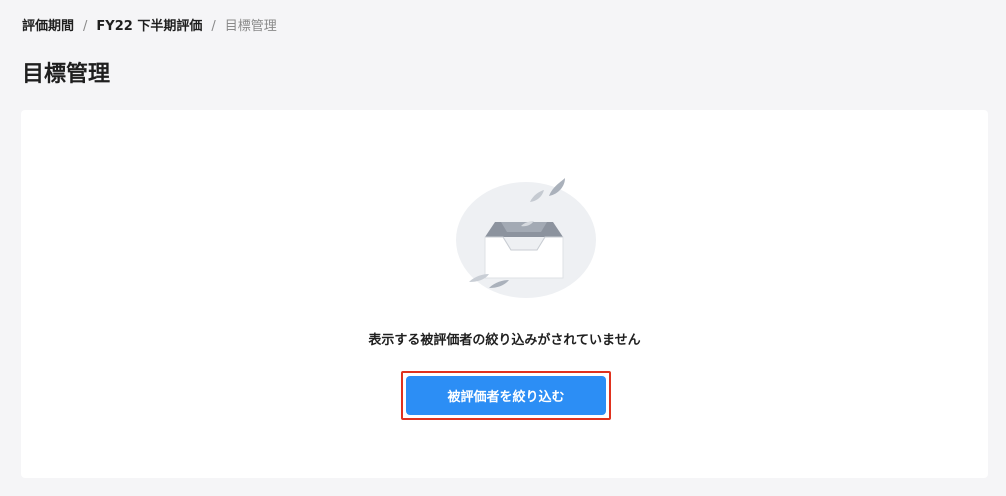  I want to click on breadcrumb-current: 目標管理, so click(250, 26).